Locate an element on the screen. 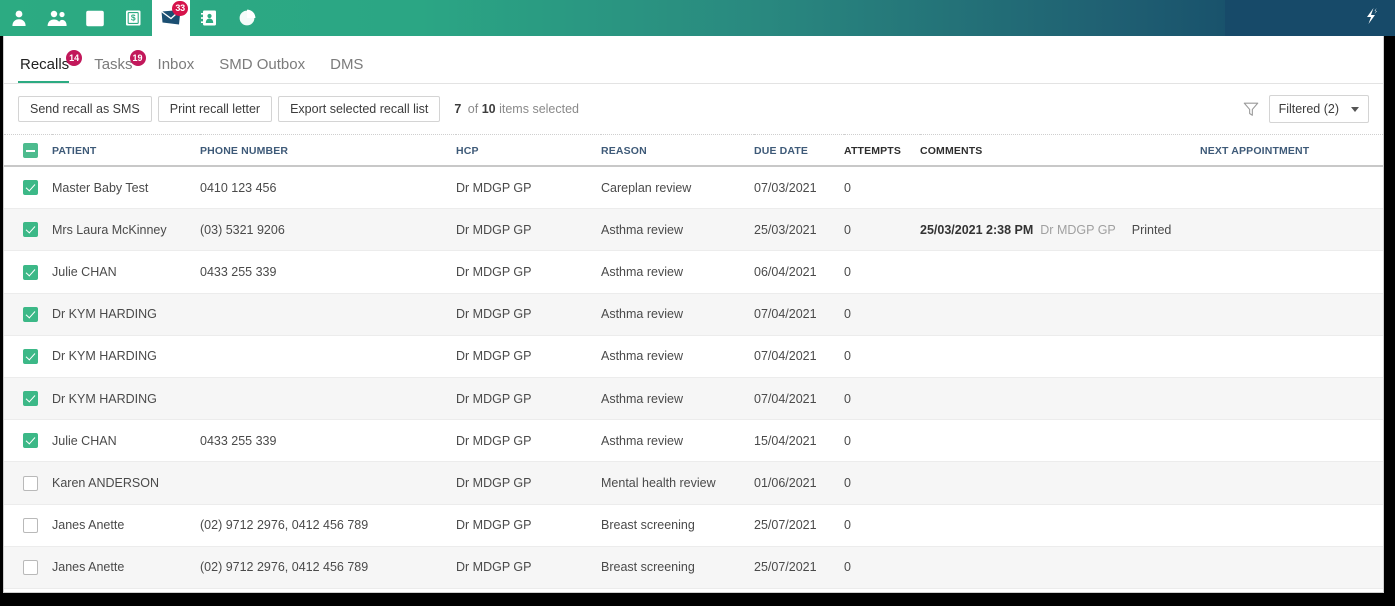 This screenshot has width=1395, height=606. select-all-checkbox is located at coordinates (30, 150).